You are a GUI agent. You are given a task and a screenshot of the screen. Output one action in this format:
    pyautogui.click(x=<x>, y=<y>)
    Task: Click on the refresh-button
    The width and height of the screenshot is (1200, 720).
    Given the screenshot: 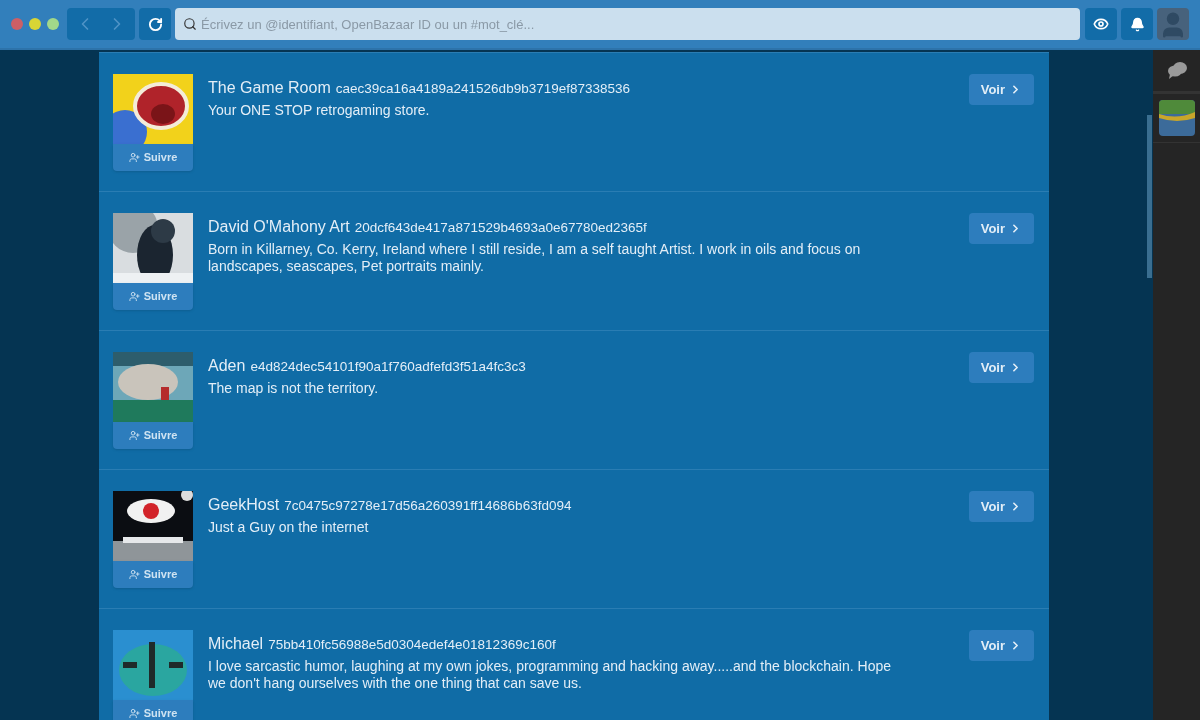 What is the action you would take?
    pyautogui.click(x=155, y=24)
    